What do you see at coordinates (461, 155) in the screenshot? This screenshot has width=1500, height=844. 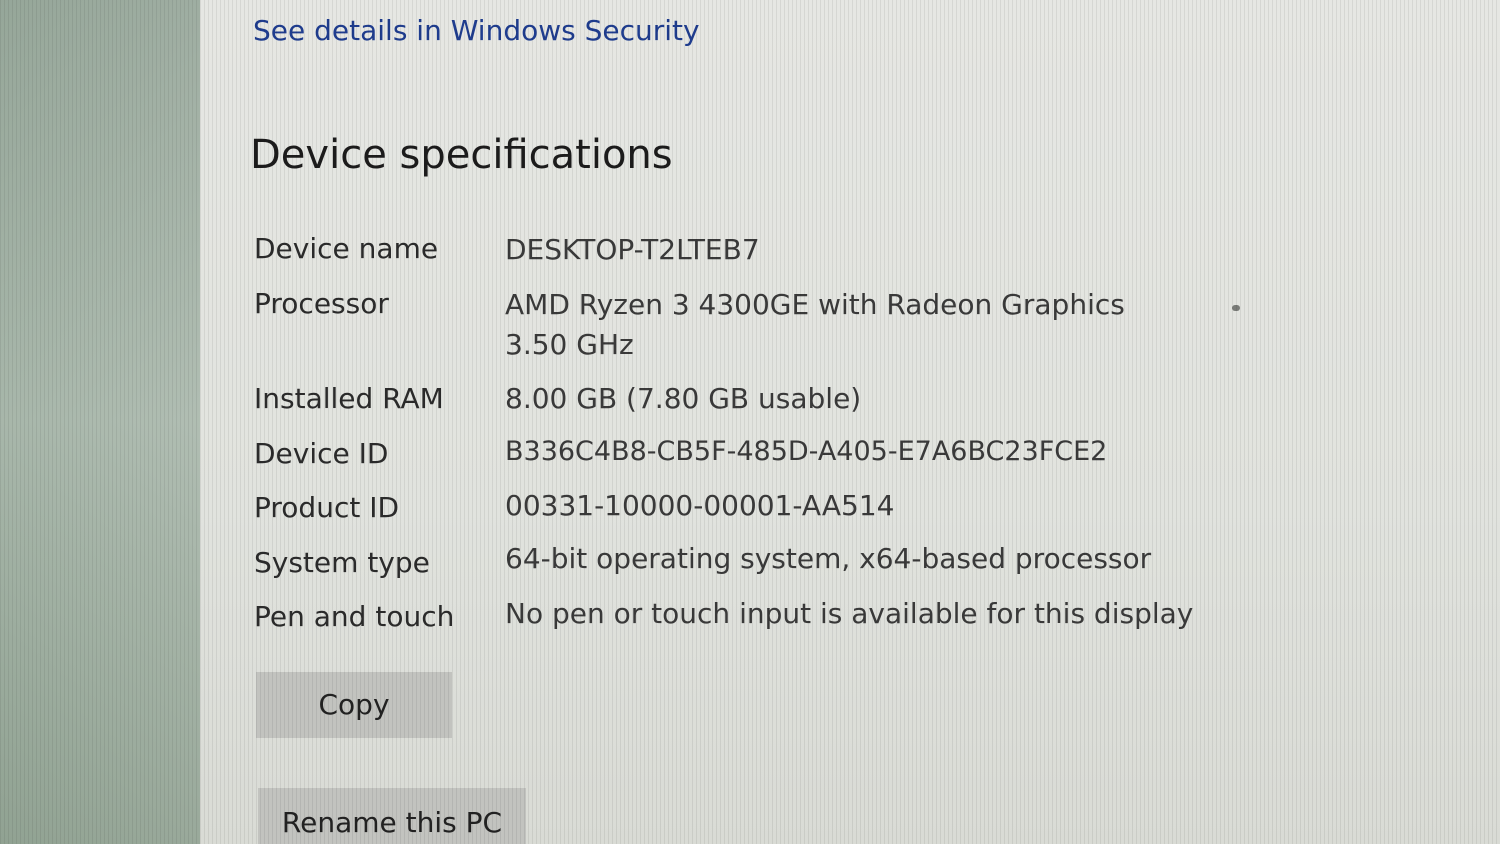 I see `device-specifications-heading: Device specifications` at bounding box center [461, 155].